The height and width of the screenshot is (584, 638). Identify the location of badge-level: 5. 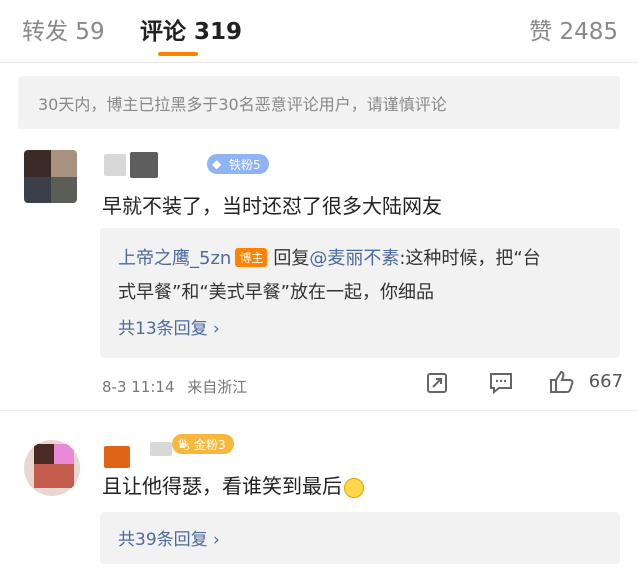
(187, 448).